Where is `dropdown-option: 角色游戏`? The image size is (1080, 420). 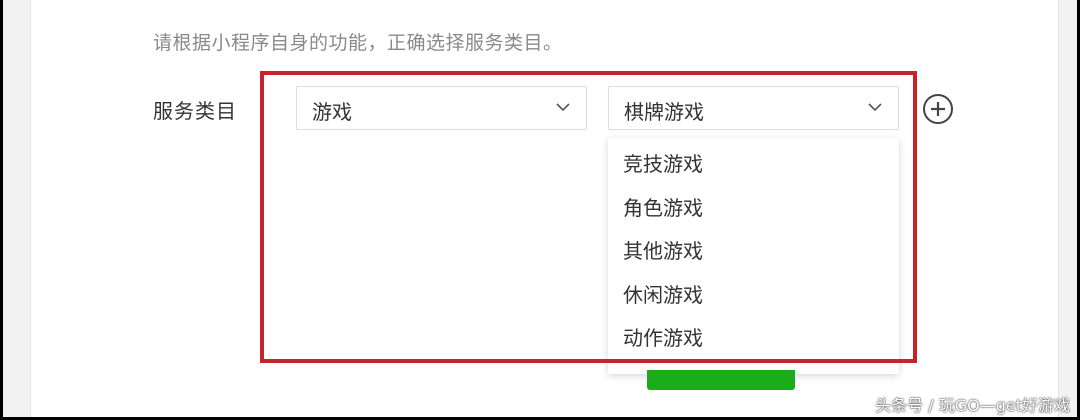
dropdown-option: 角色游戏 is located at coordinates (753, 209).